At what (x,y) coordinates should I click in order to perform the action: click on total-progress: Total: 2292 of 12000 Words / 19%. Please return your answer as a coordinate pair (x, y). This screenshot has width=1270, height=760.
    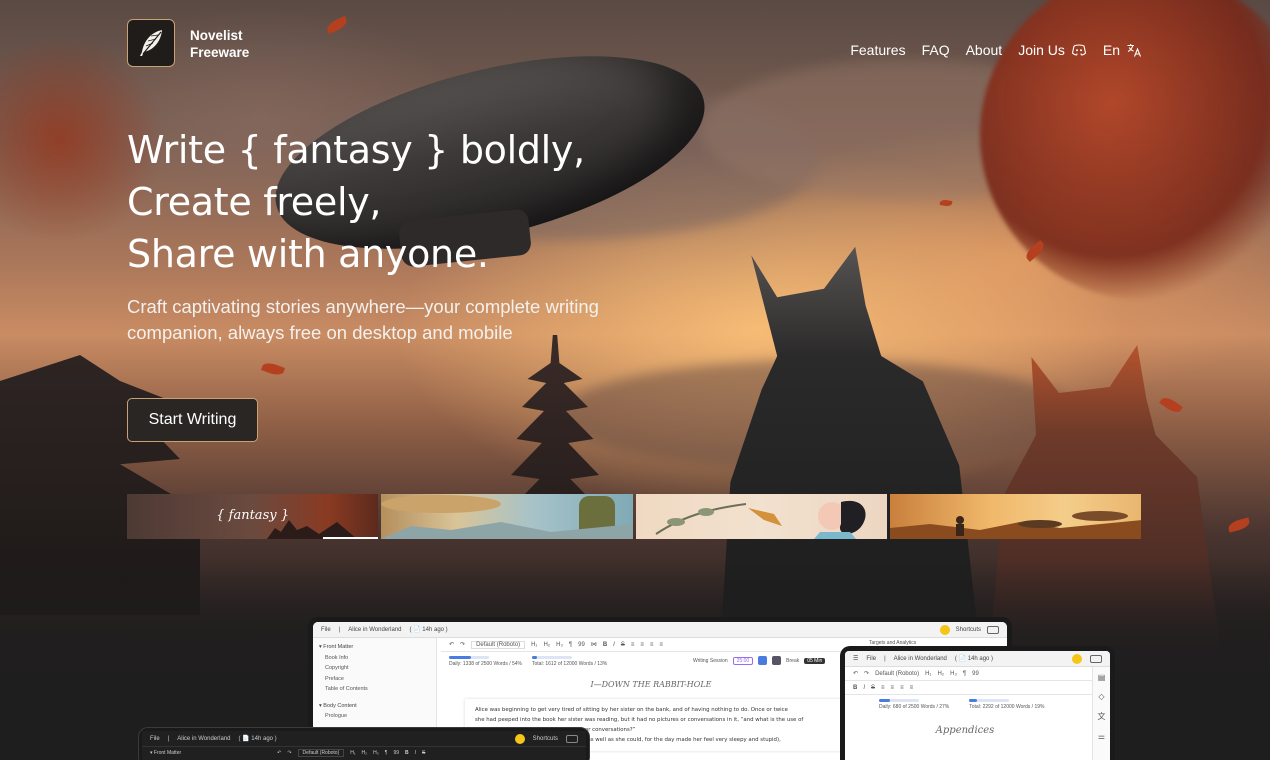
    Looking at the image, I should click on (1006, 704).